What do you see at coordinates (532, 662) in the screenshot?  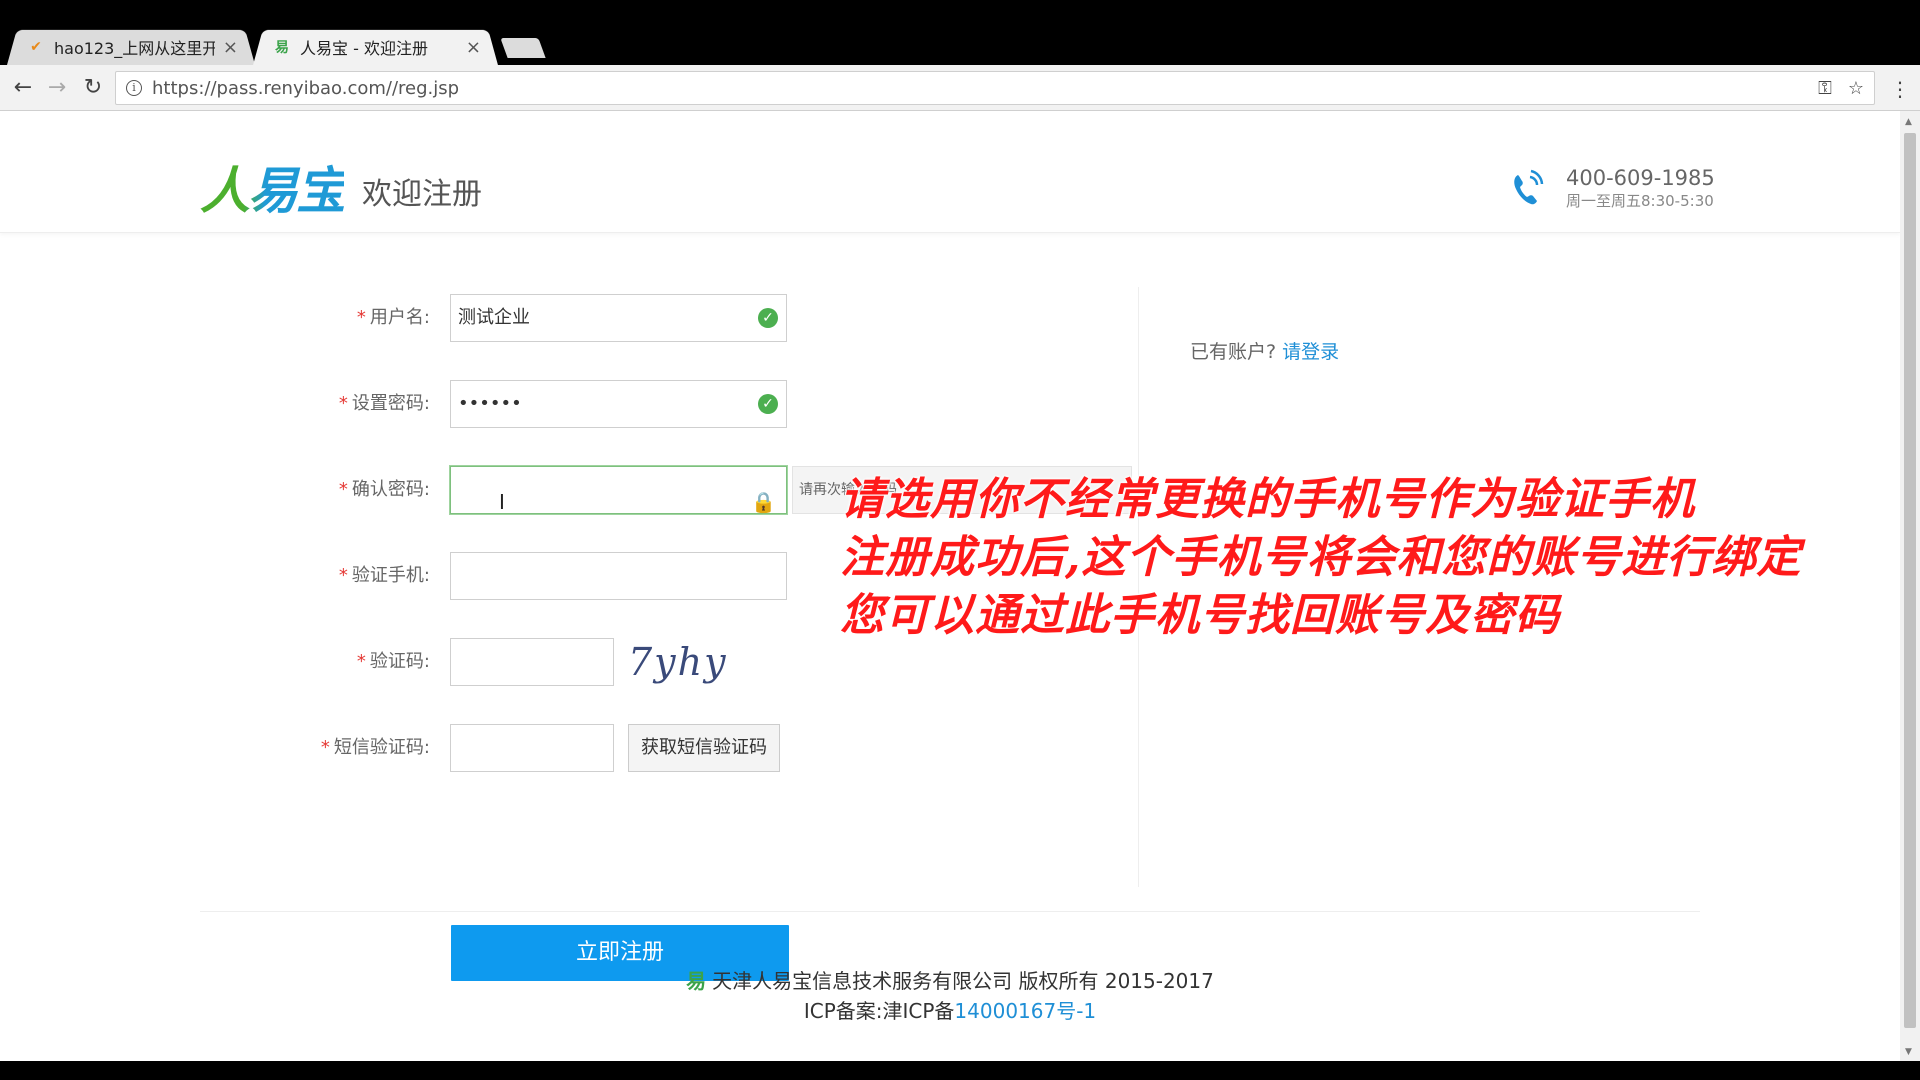 I see `captcha-input` at bounding box center [532, 662].